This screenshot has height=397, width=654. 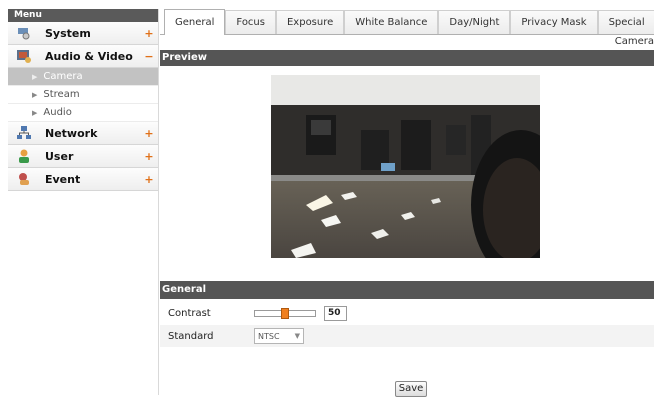 I want to click on sidebar-subitem-camera: ▶ Camera, so click(x=83, y=77).